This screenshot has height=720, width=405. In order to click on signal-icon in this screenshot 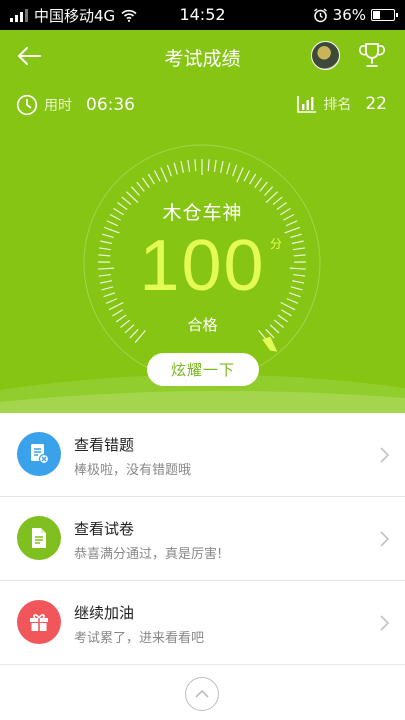, I will do `click(19, 15)`.